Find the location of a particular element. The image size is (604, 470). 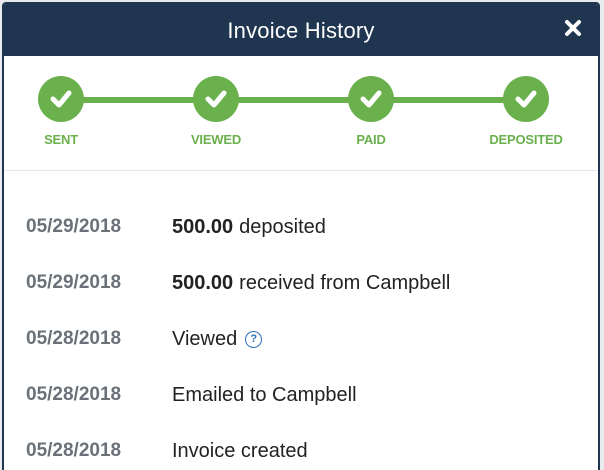

step-viewed: VIEWED is located at coordinates (216, 111).